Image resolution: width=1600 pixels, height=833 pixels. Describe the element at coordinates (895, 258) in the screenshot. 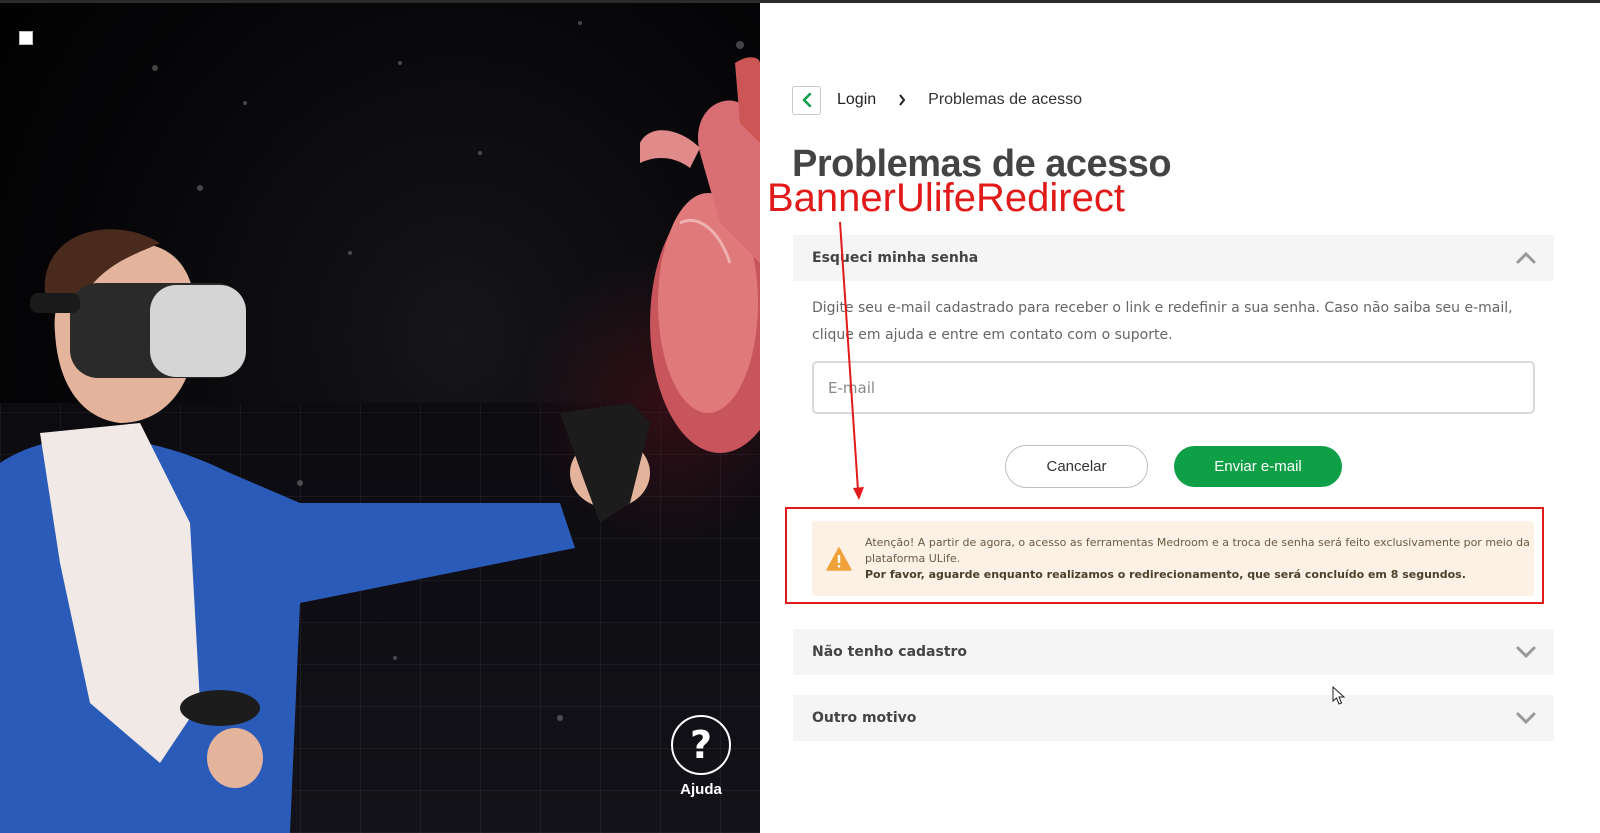

I see `accordion-title: Esqueci minha senha` at that location.